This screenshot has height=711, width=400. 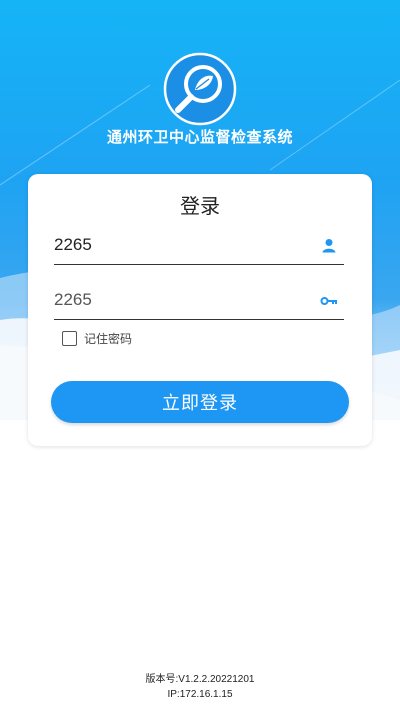 I want to click on version-text: 版本号:V1.2.2.20221201, so click(x=200, y=679).